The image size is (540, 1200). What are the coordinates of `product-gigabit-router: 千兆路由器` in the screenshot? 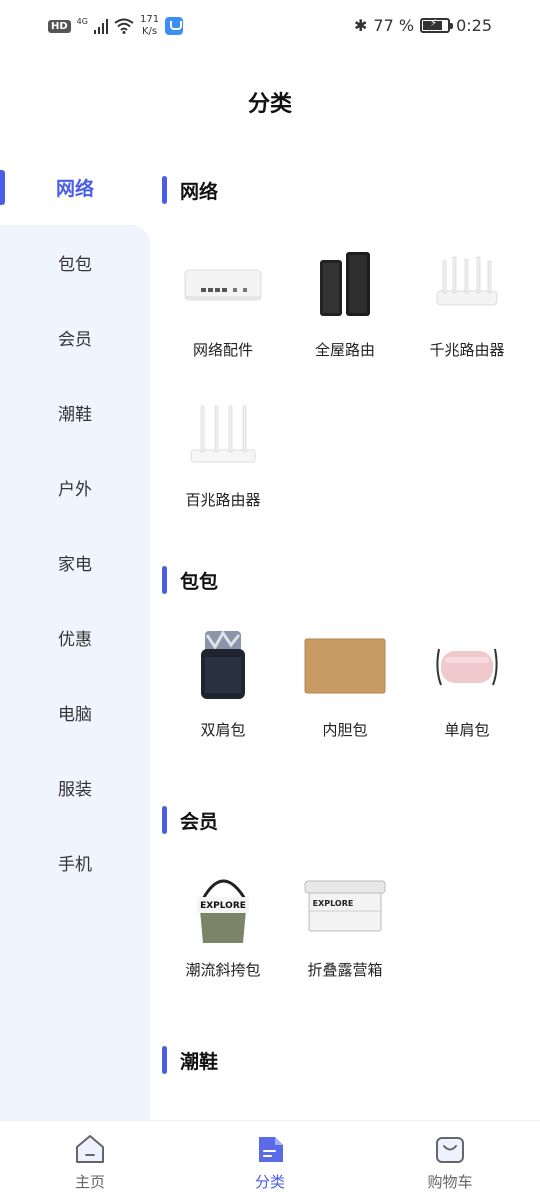 It's located at (467, 310).